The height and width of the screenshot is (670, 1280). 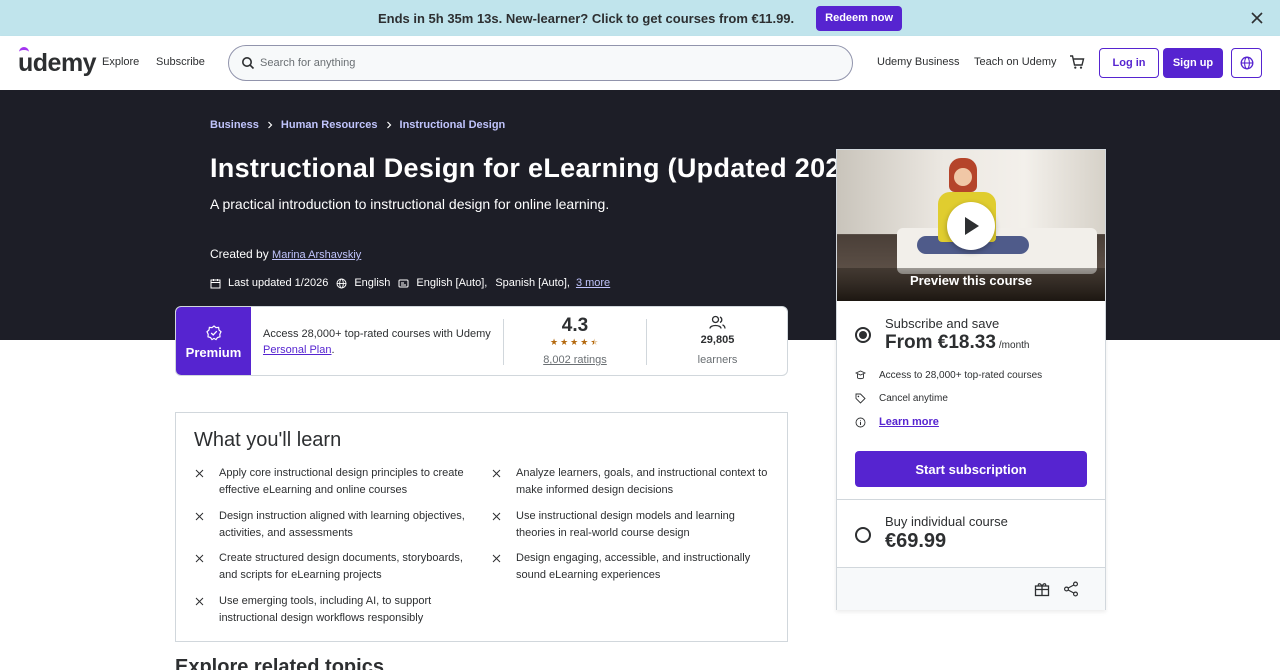 I want to click on subscribe-period: /month, so click(x=1014, y=345).